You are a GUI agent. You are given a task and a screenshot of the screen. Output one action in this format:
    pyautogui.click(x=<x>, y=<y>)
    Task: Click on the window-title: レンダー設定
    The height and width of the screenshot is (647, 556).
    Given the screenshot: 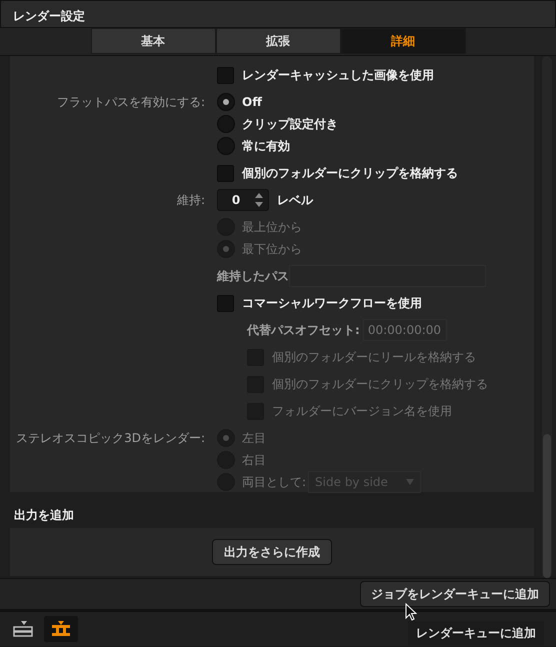 What is the action you would take?
    pyautogui.click(x=278, y=14)
    